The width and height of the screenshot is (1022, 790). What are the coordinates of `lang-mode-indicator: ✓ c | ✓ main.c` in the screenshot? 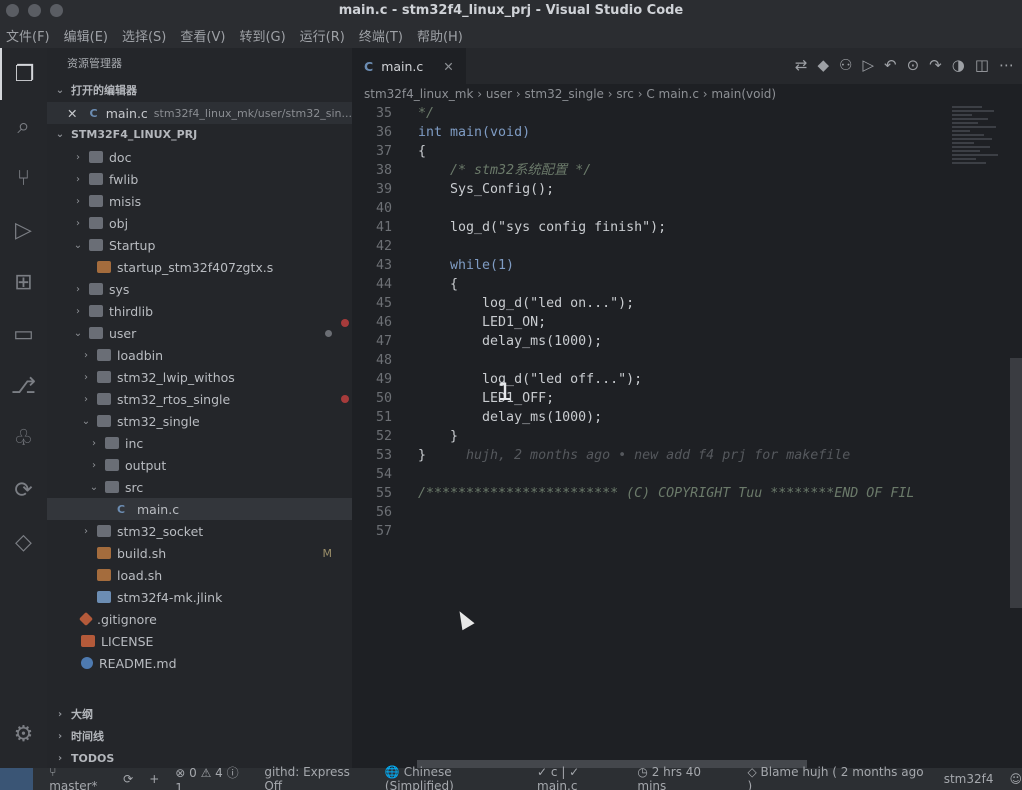 It's located at (579, 777).